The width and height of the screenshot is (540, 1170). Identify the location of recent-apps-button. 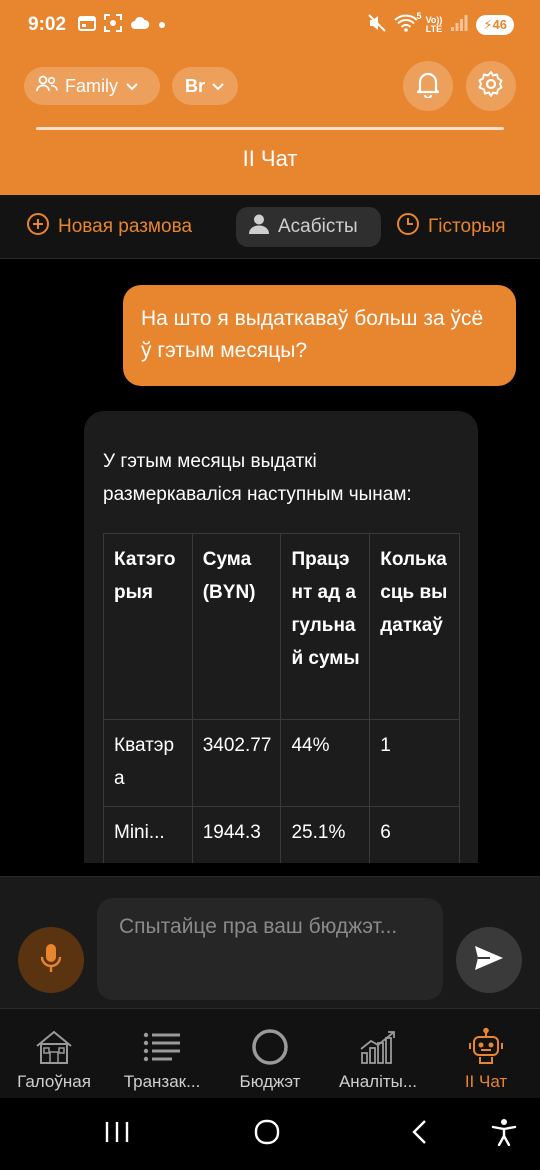
(117, 1134).